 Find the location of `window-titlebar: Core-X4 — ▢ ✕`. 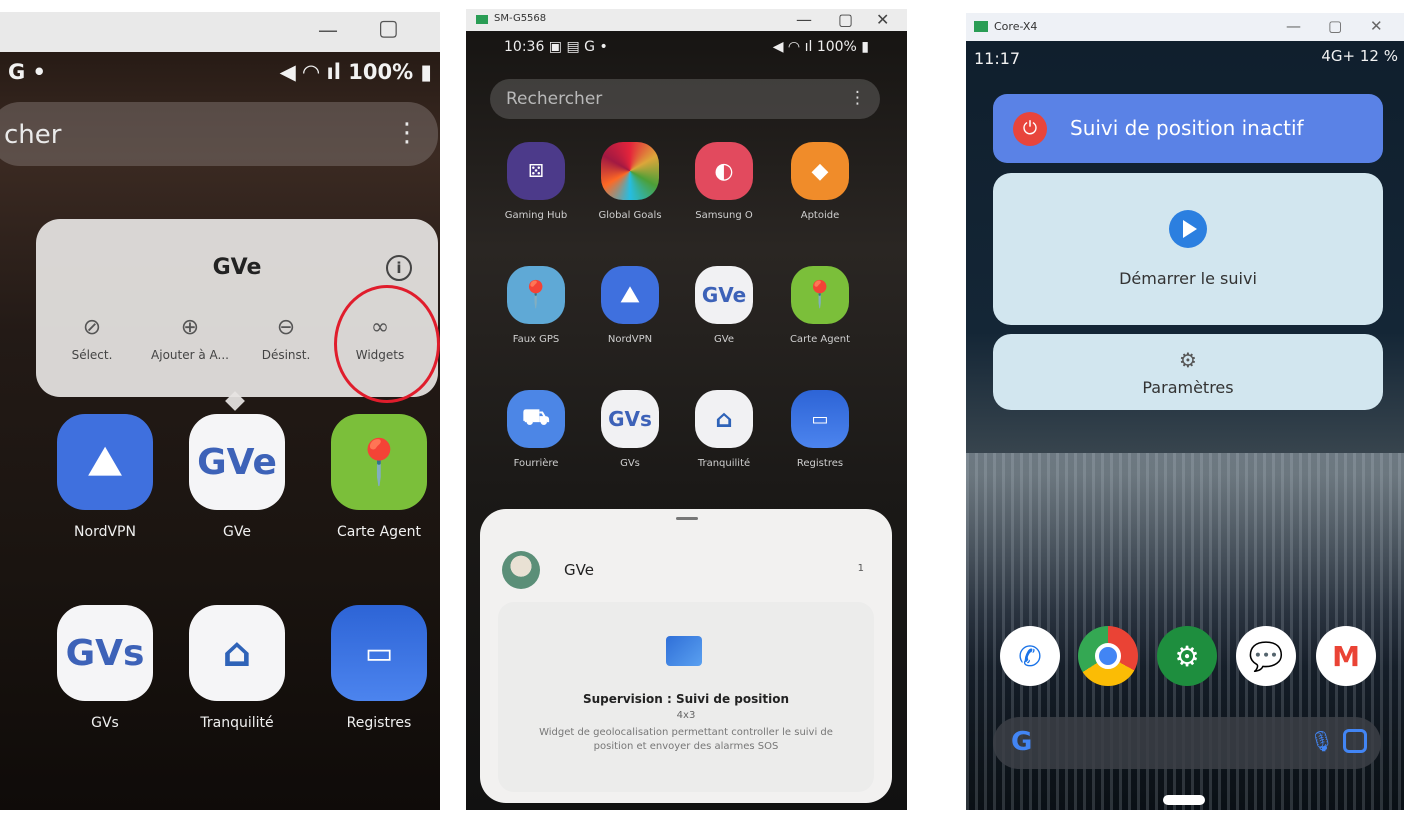

window-titlebar: Core-X4 — ▢ ✕ is located at coordinates (1185, 27).